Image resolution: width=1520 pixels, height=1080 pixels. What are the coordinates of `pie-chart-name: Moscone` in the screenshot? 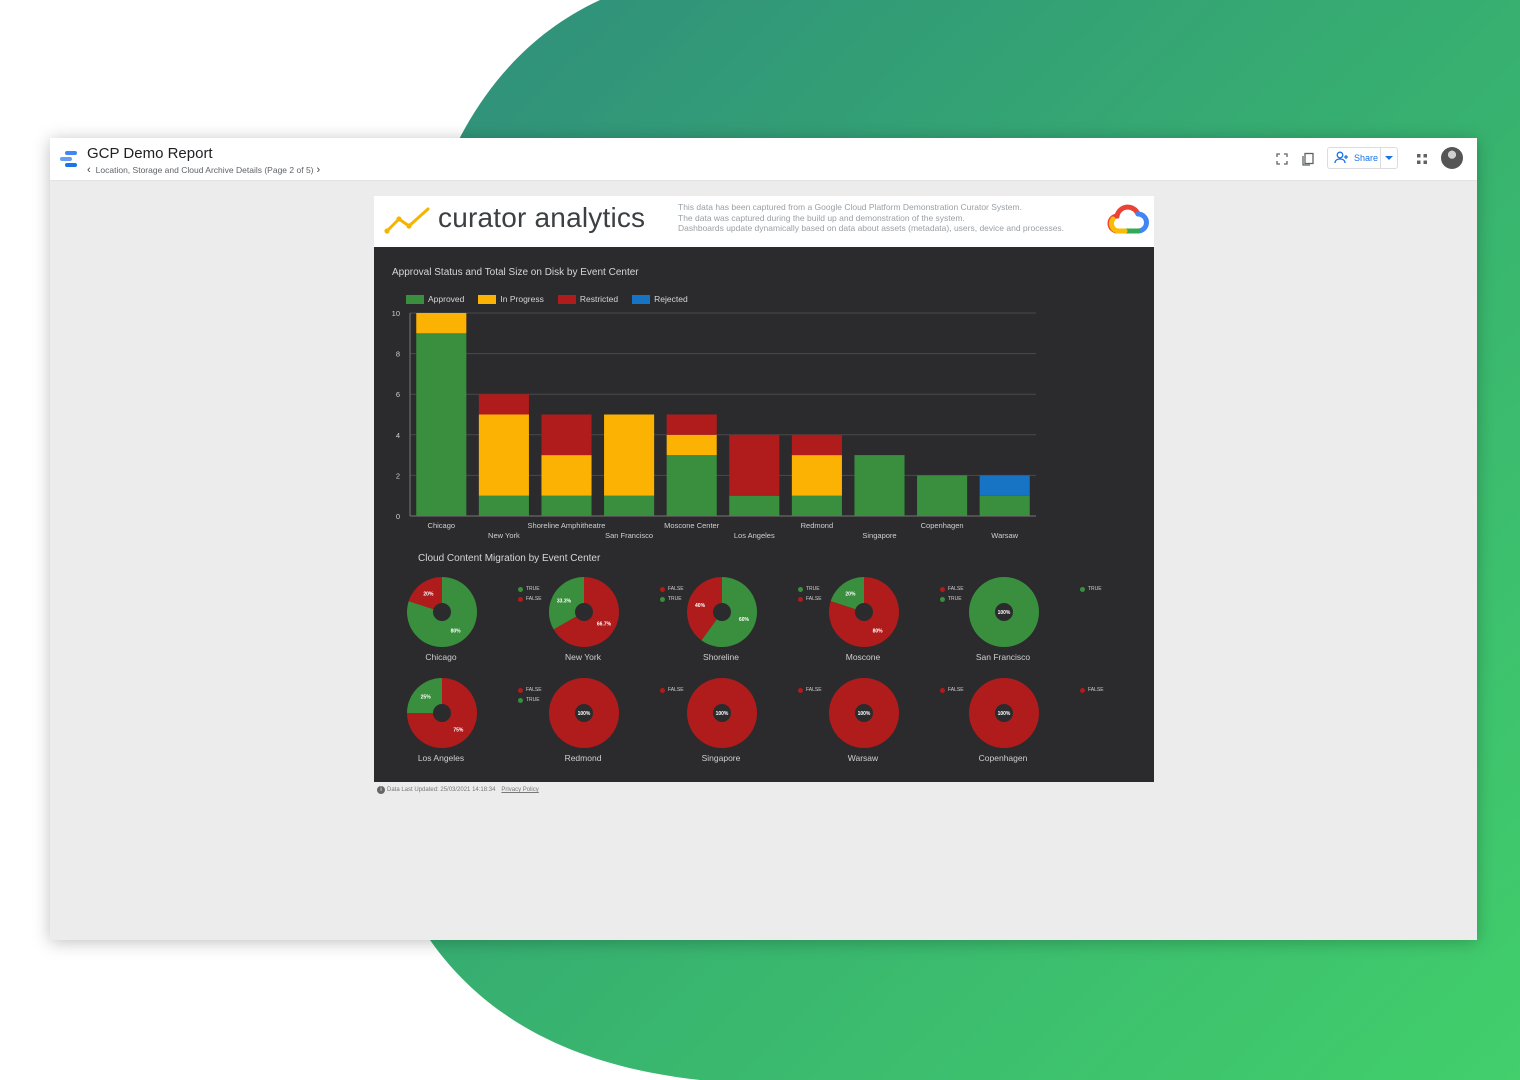 It's located at (863, 657).